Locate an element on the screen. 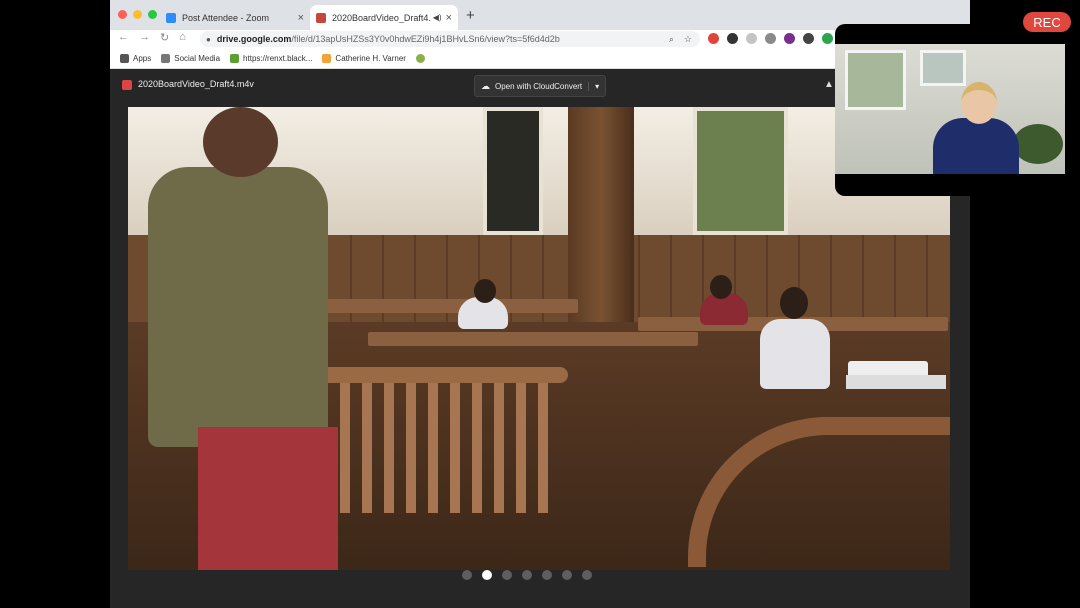 The image size is (1080, 608). scene-table is located at coordinates (896, 382).